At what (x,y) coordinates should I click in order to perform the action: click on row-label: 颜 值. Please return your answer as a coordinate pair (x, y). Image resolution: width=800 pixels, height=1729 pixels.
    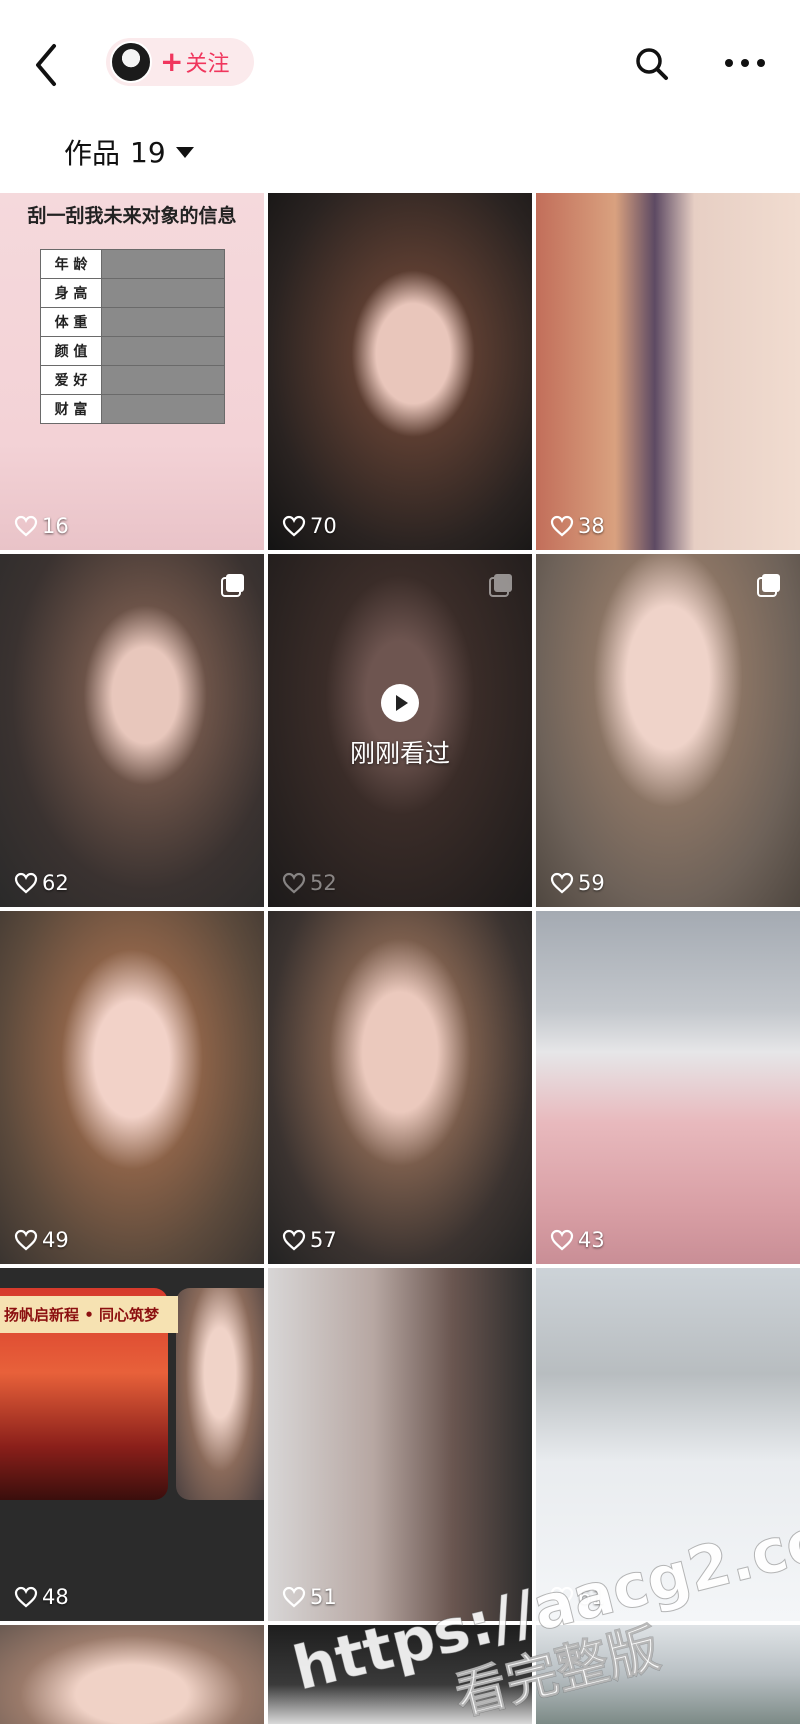
    Looking at the image, I should click on (71, 351).